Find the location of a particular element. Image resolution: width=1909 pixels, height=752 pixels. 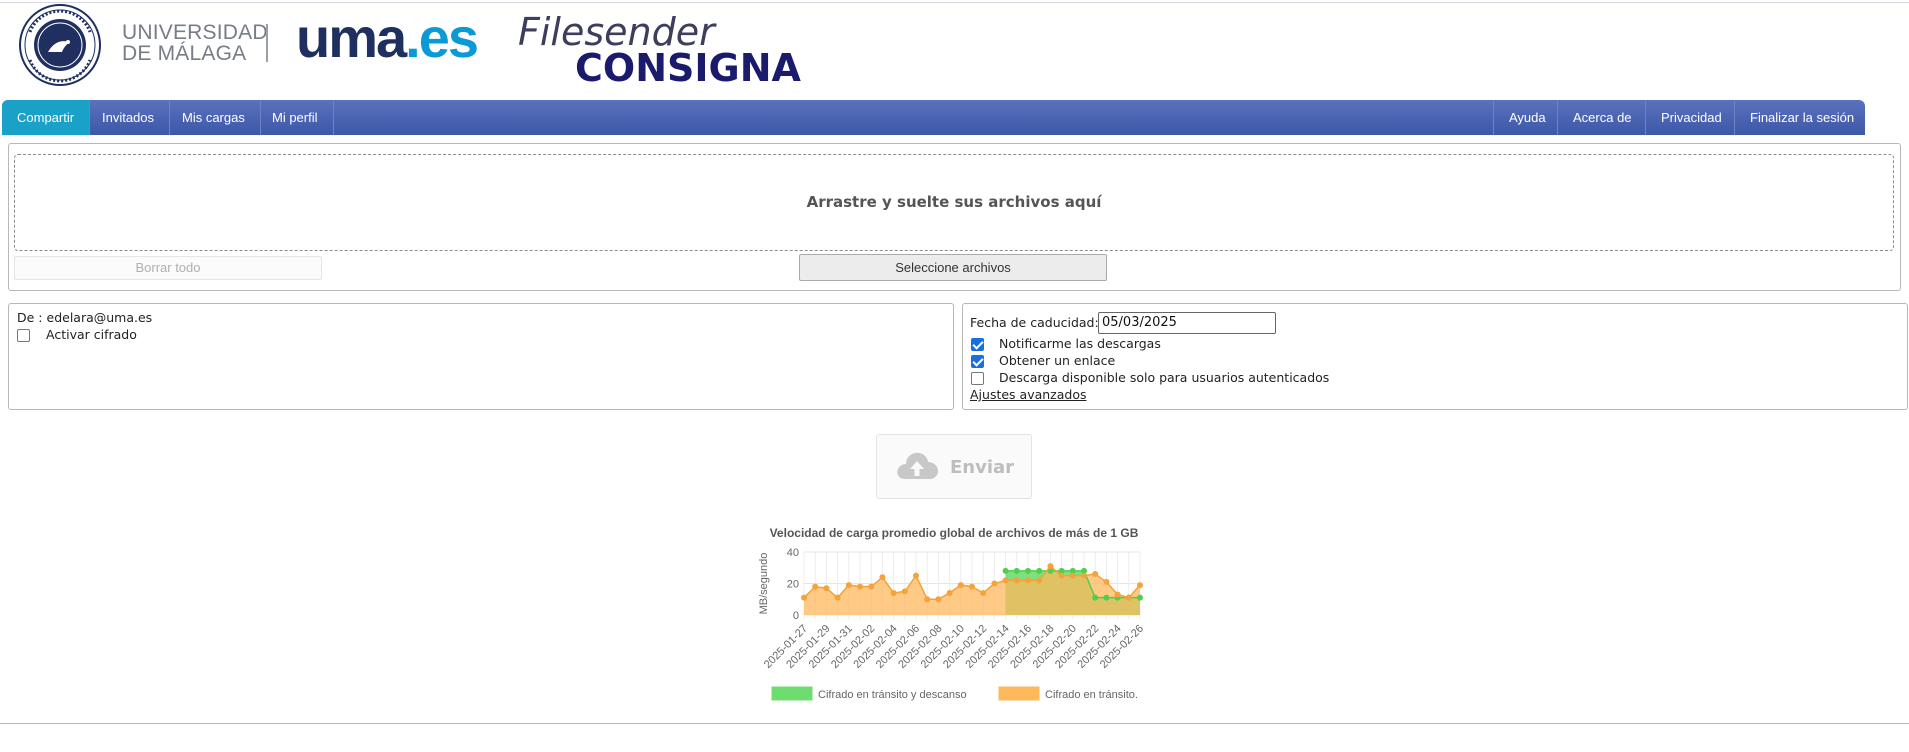

send-button-label: Enviar is located at coordinates (982, 467).